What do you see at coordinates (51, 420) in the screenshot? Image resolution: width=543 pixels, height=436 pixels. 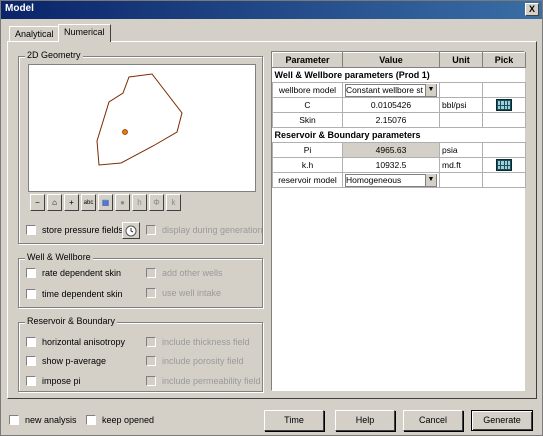 I see `new-analysis-label: new analysis` at bounding box center [51, 420].